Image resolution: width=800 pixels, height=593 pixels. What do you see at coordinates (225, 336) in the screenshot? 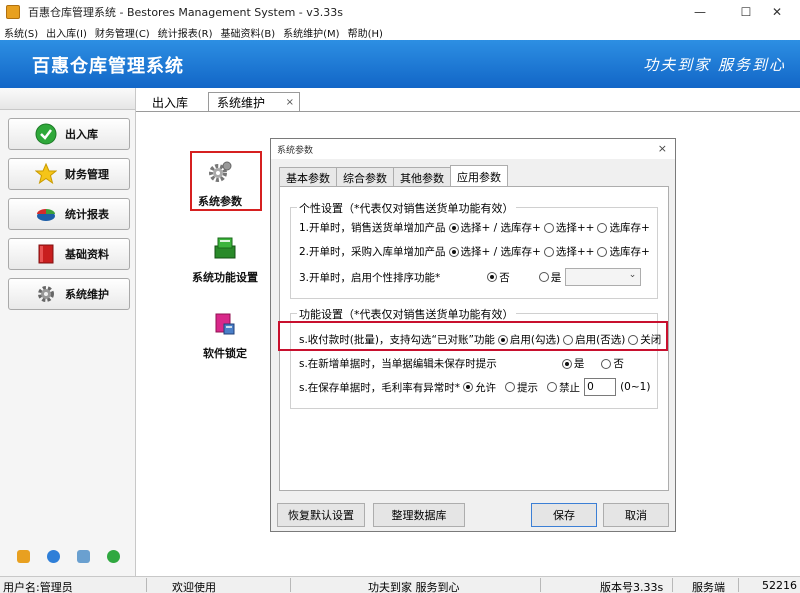
I see `software-lock-item: 软件锁定` at bounding box center [225, 336].